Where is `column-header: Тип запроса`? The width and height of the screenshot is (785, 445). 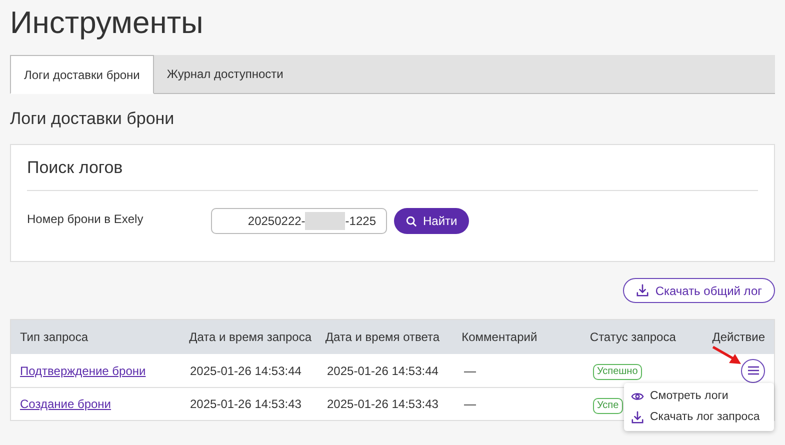 column-header: Тип запроса is located at coordinates (54, 337).